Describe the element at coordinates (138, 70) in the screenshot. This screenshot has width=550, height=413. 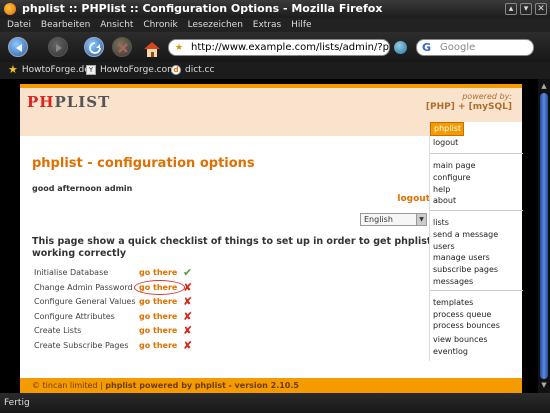
I see `bookmark-label: HowtoForge.com` at that location.